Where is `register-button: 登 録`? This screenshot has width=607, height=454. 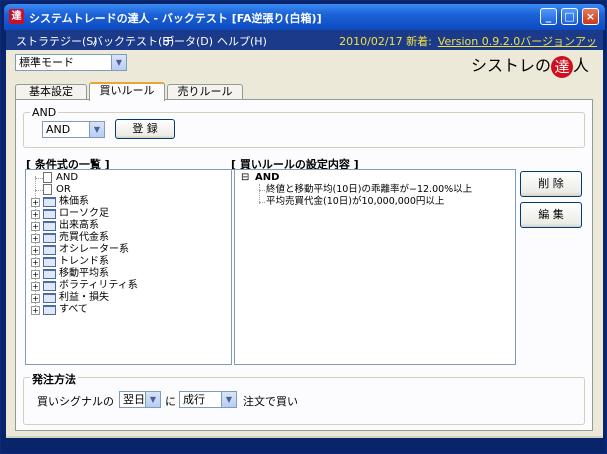 register-button: 登 録 is located at coordinates (145, 129).